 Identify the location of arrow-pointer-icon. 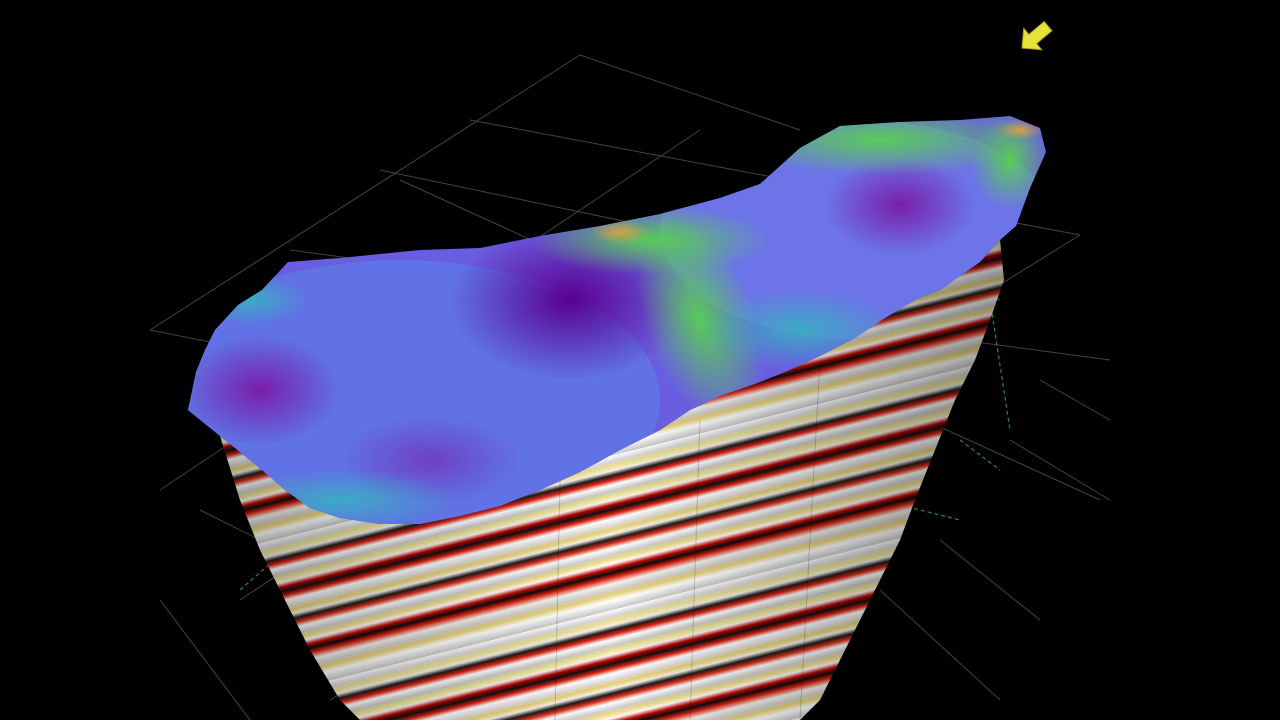
(1037, 35).